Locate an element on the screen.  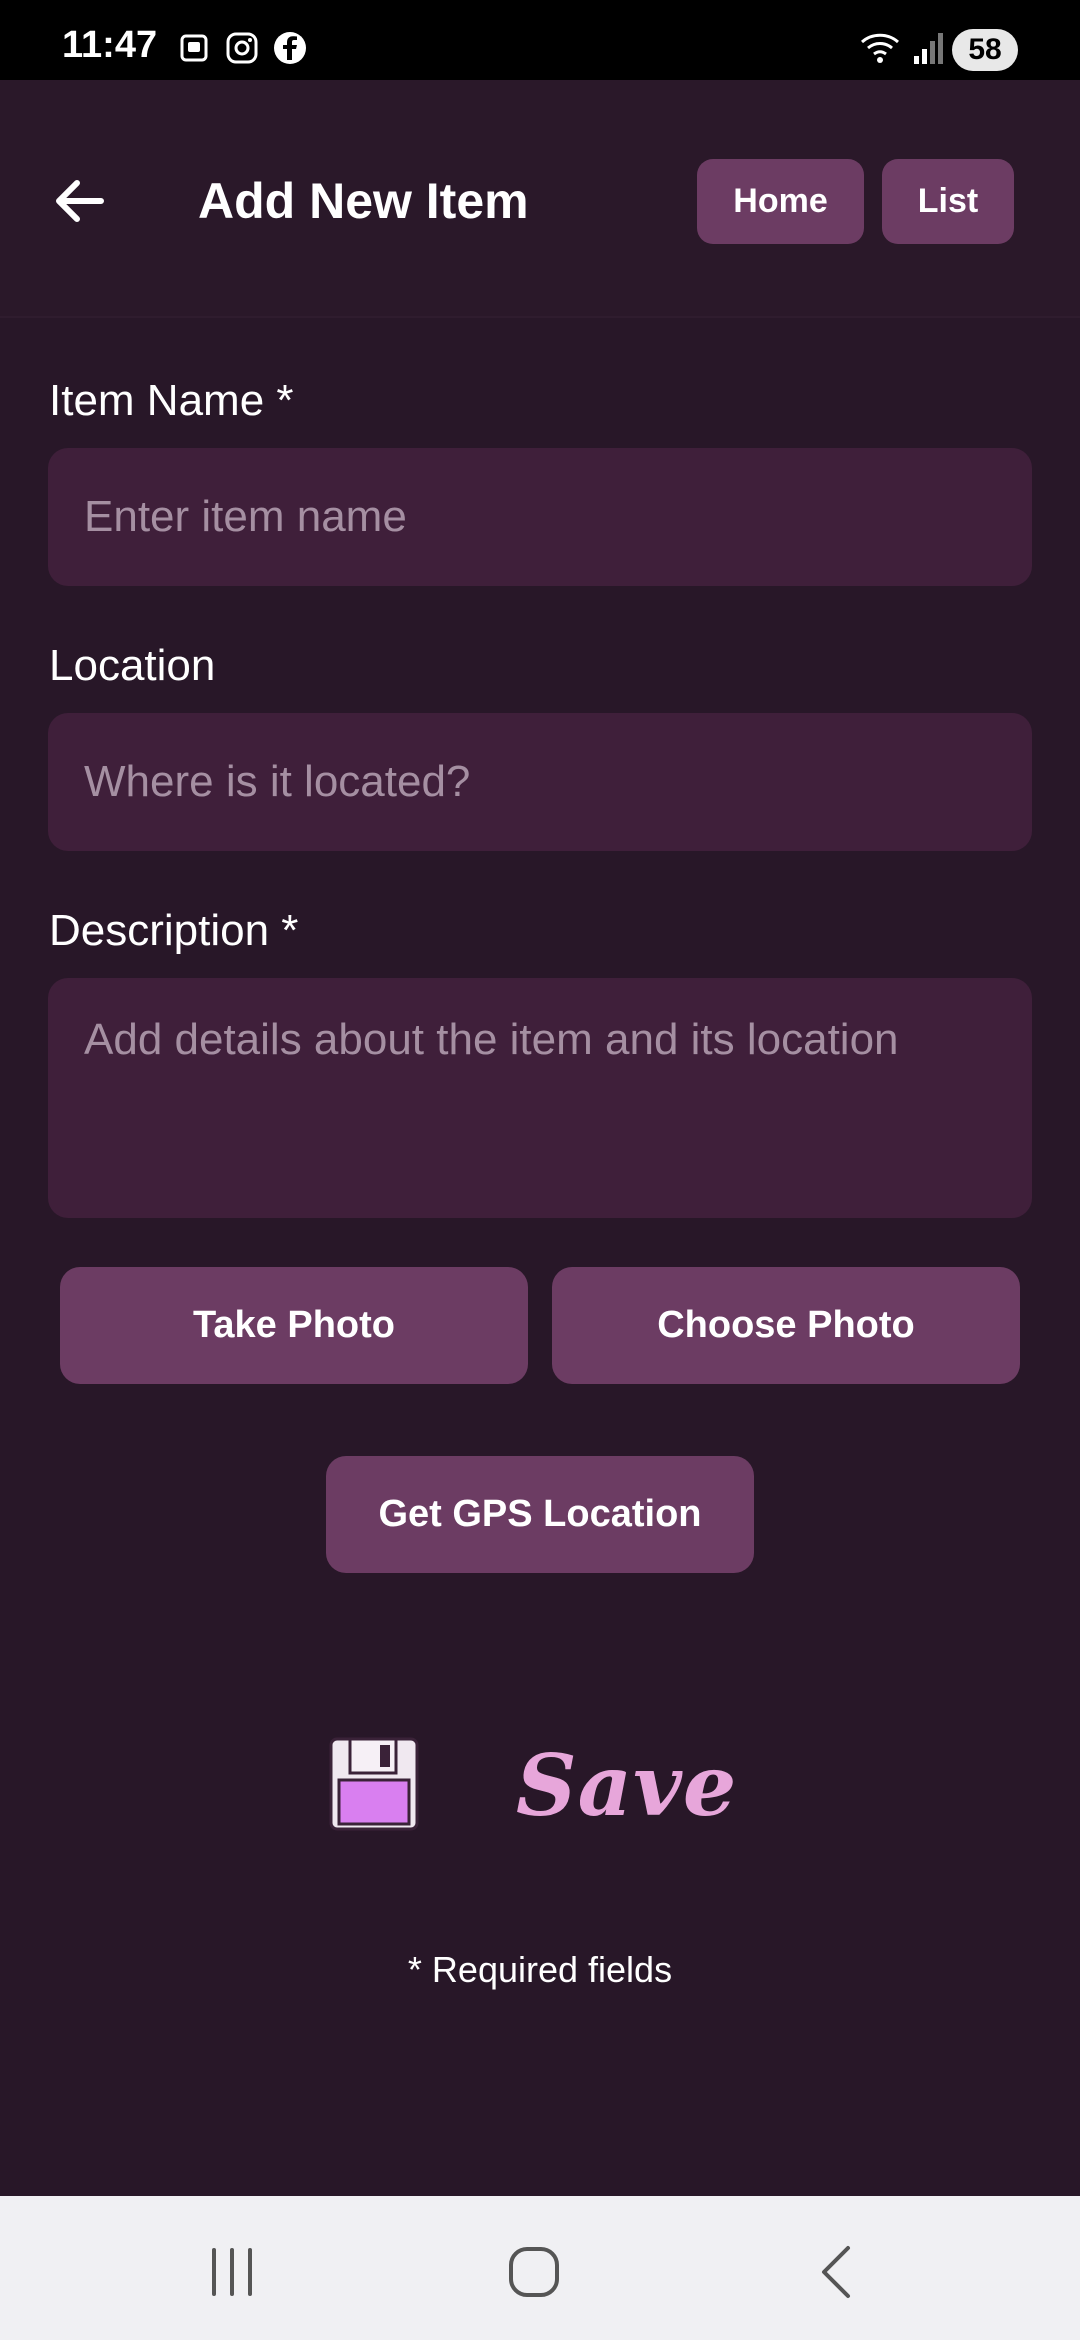
wifi-icon is located at coordinates (880, 48).